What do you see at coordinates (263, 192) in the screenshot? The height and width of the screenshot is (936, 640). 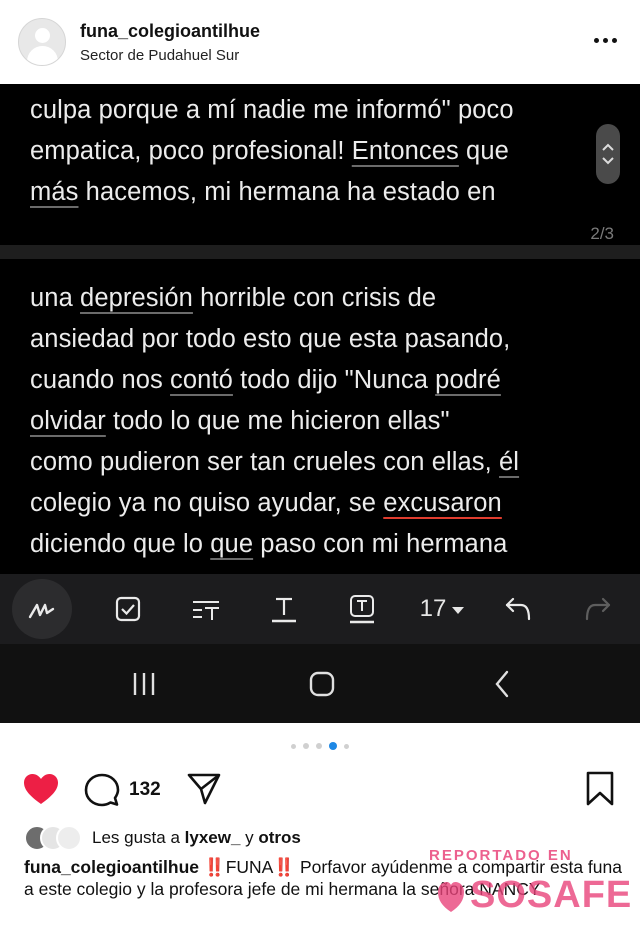 I see `note-line: más hacemos, mi hermana ha estado en` at bounding box center [263, 192].